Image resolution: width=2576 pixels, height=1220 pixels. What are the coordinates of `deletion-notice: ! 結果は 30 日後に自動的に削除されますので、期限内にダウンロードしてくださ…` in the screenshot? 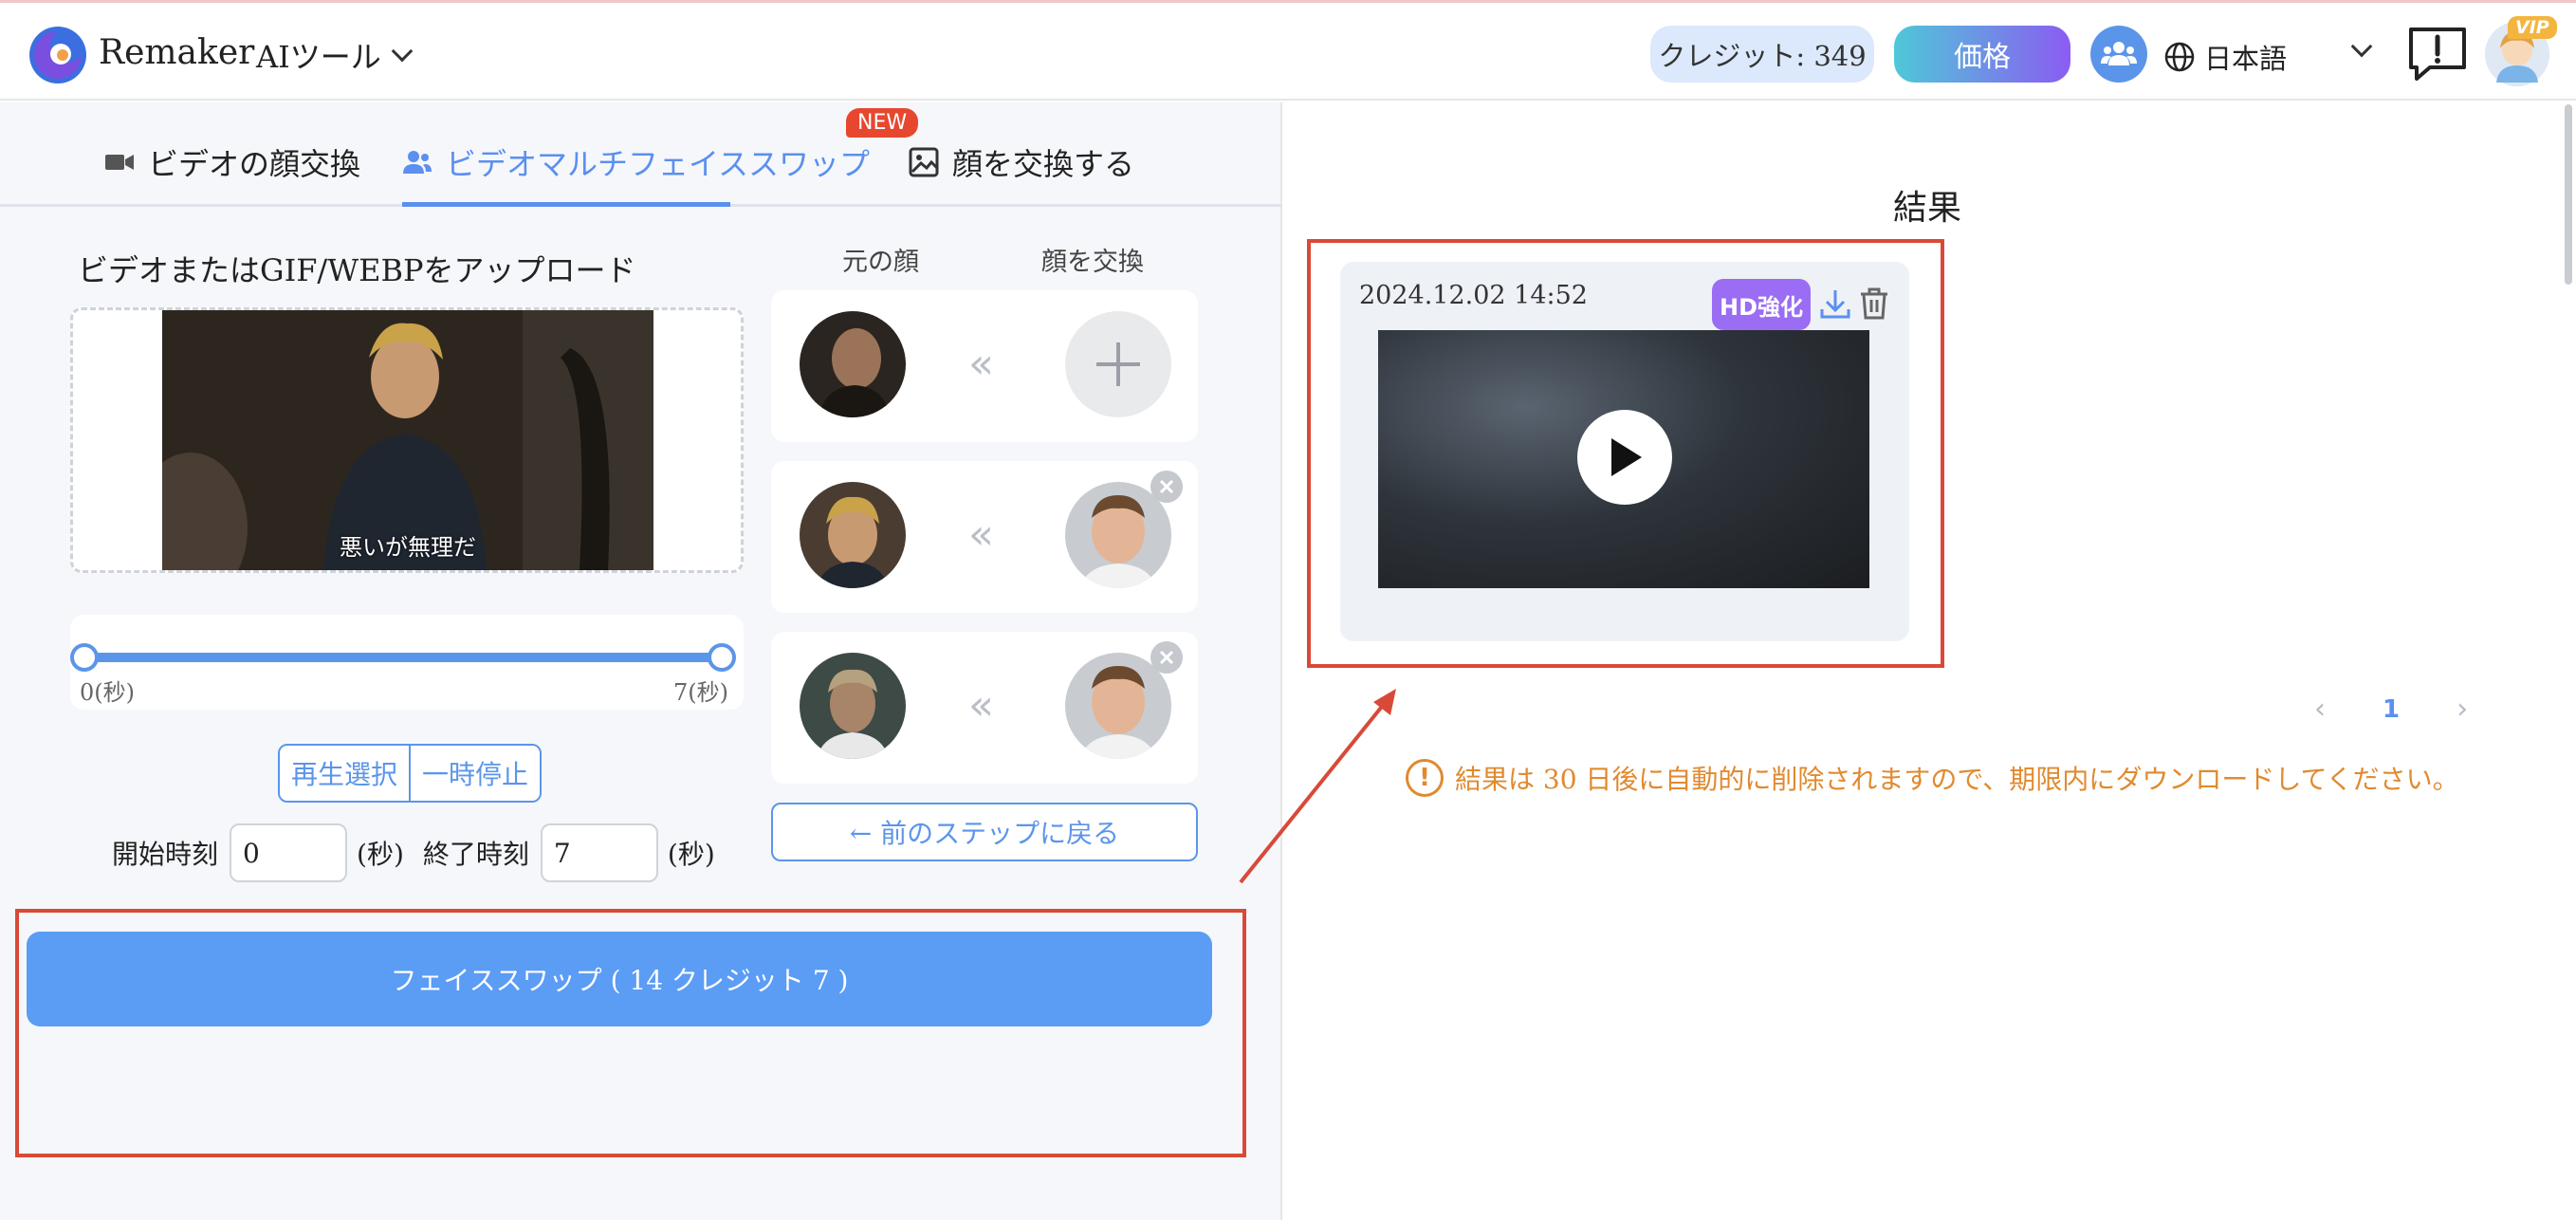 It's located at (1932, 778).